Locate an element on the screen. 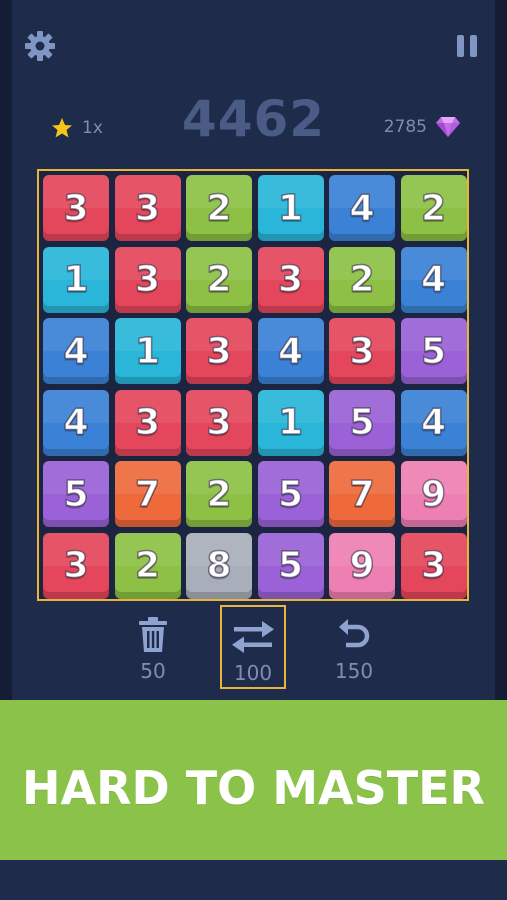 This screenshot has height=900, width=507. tile: 8 is located at coordinates (219, 565).